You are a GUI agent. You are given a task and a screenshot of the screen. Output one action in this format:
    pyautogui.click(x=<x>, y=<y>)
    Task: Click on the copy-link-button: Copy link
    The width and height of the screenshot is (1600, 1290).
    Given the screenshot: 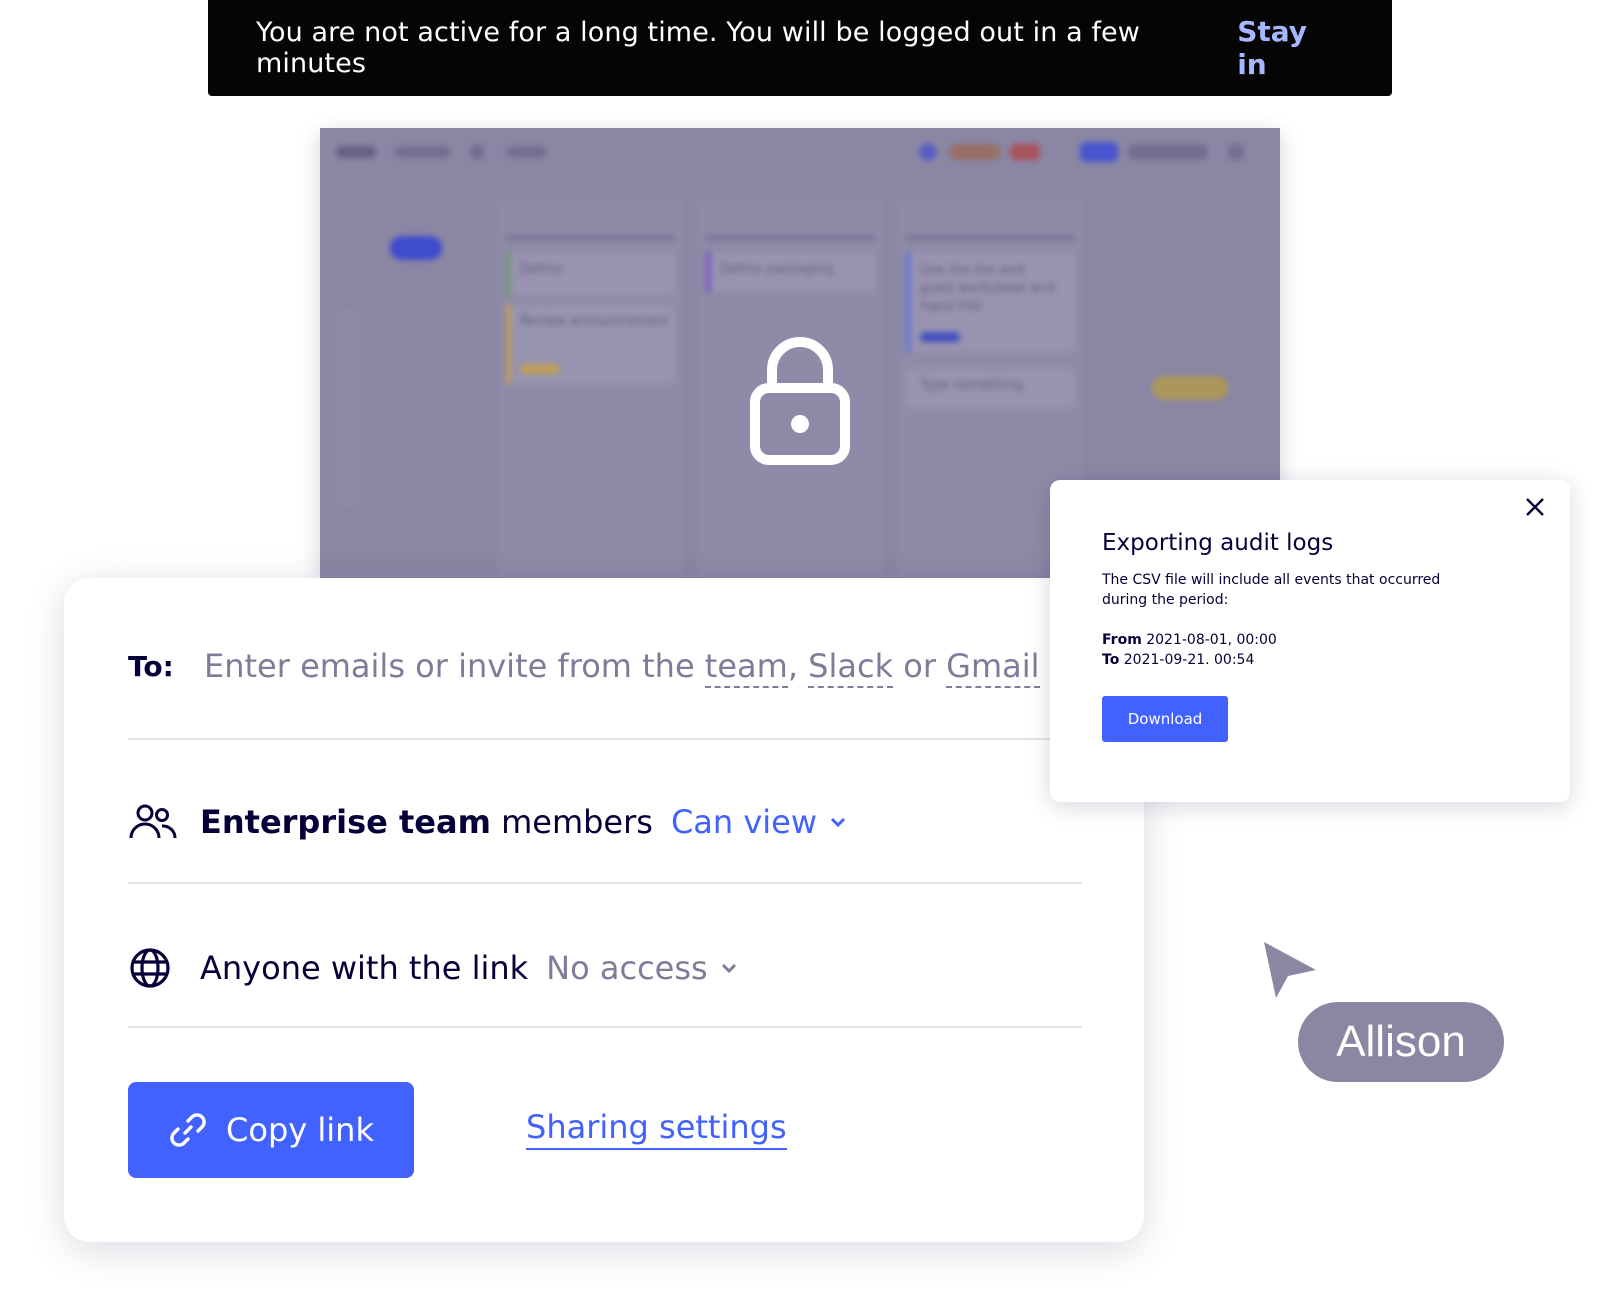 What is the action you would take?
    pyautogui.click(x=271, y=1130)
    